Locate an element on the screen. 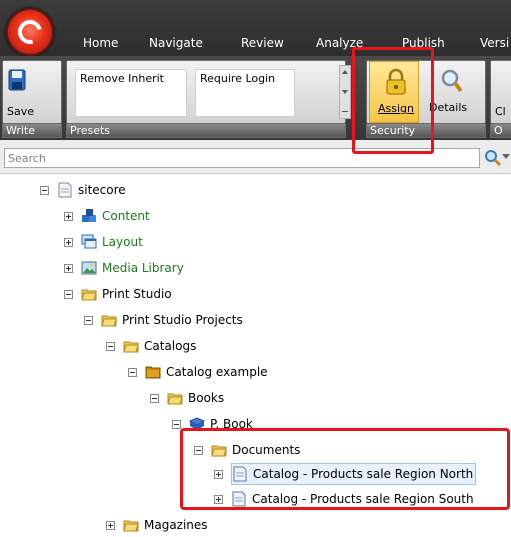  presets-scroll-up-icon is located at coordinates (345, 72).